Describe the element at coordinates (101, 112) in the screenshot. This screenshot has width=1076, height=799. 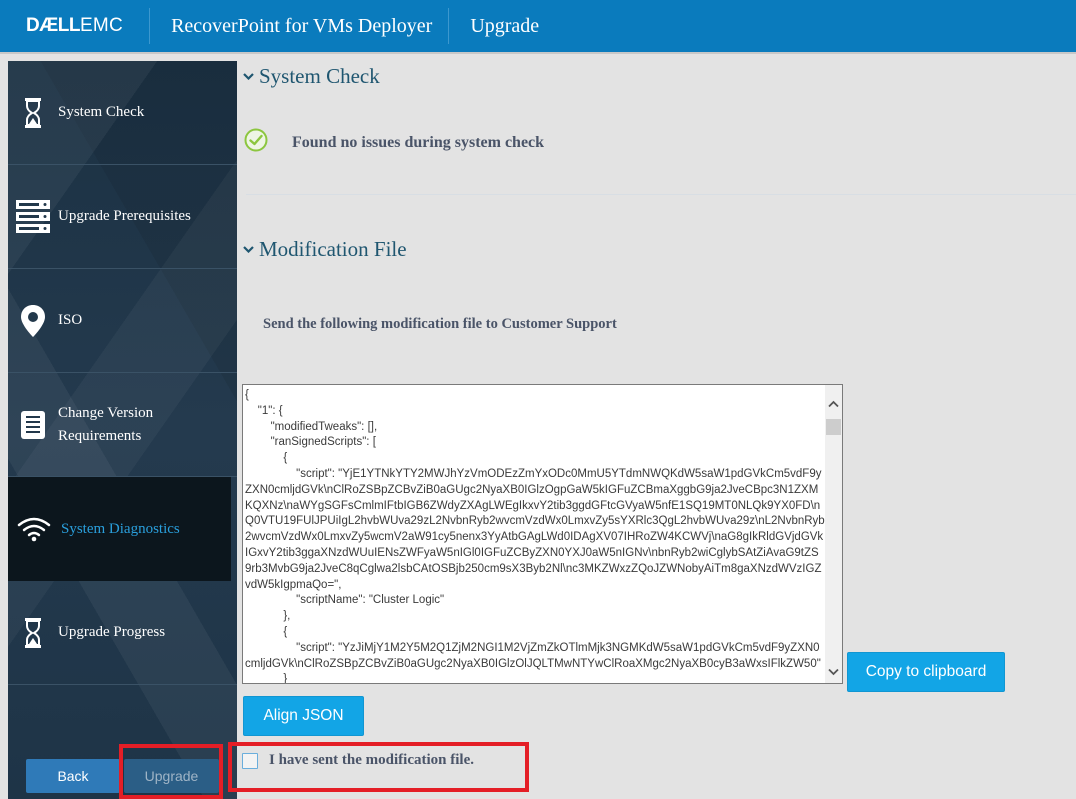
I see `sidebar-item-label: System Check` at that location.